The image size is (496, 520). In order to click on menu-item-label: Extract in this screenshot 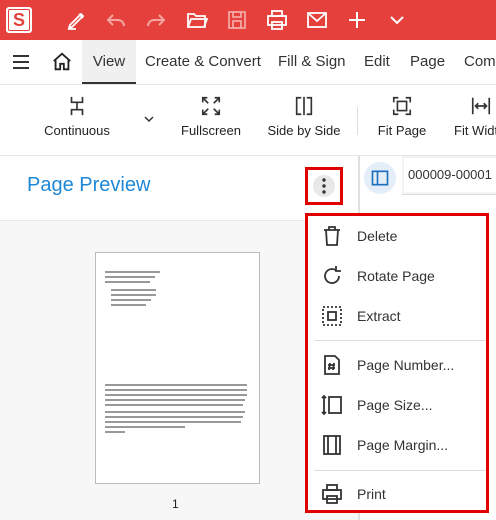, I will do `click(379, 316)`.